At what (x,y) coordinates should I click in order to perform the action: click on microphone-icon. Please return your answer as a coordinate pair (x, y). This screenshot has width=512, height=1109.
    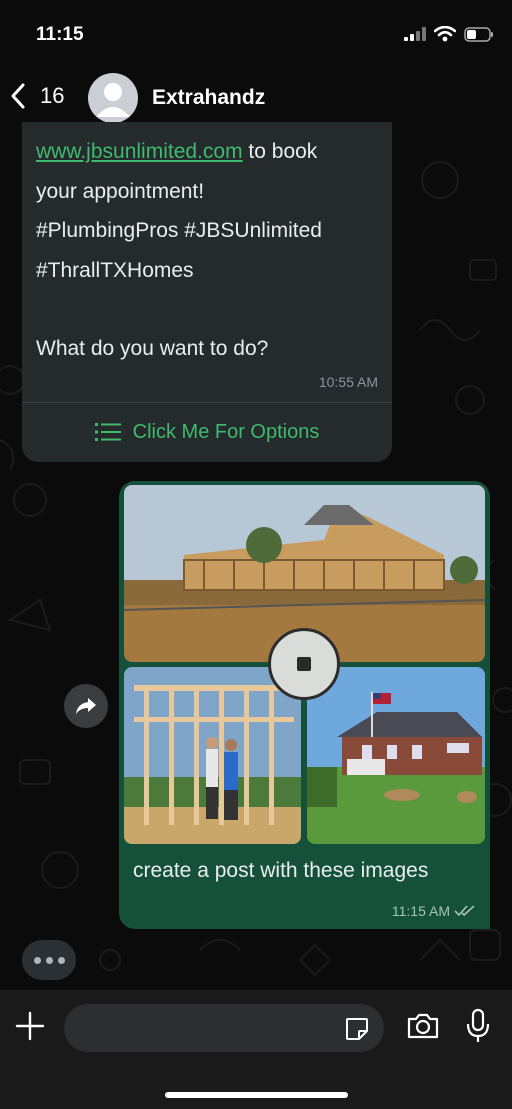
    Looking at the image, I should click on (478, 1025).